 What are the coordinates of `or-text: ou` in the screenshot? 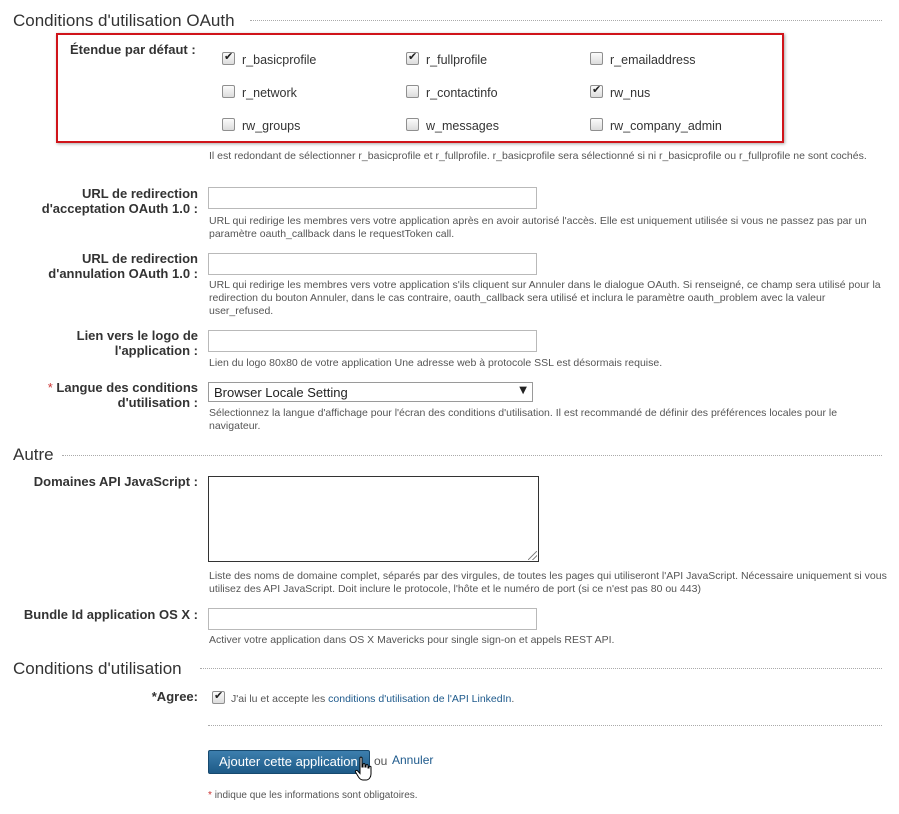 It's located at (381, 761).